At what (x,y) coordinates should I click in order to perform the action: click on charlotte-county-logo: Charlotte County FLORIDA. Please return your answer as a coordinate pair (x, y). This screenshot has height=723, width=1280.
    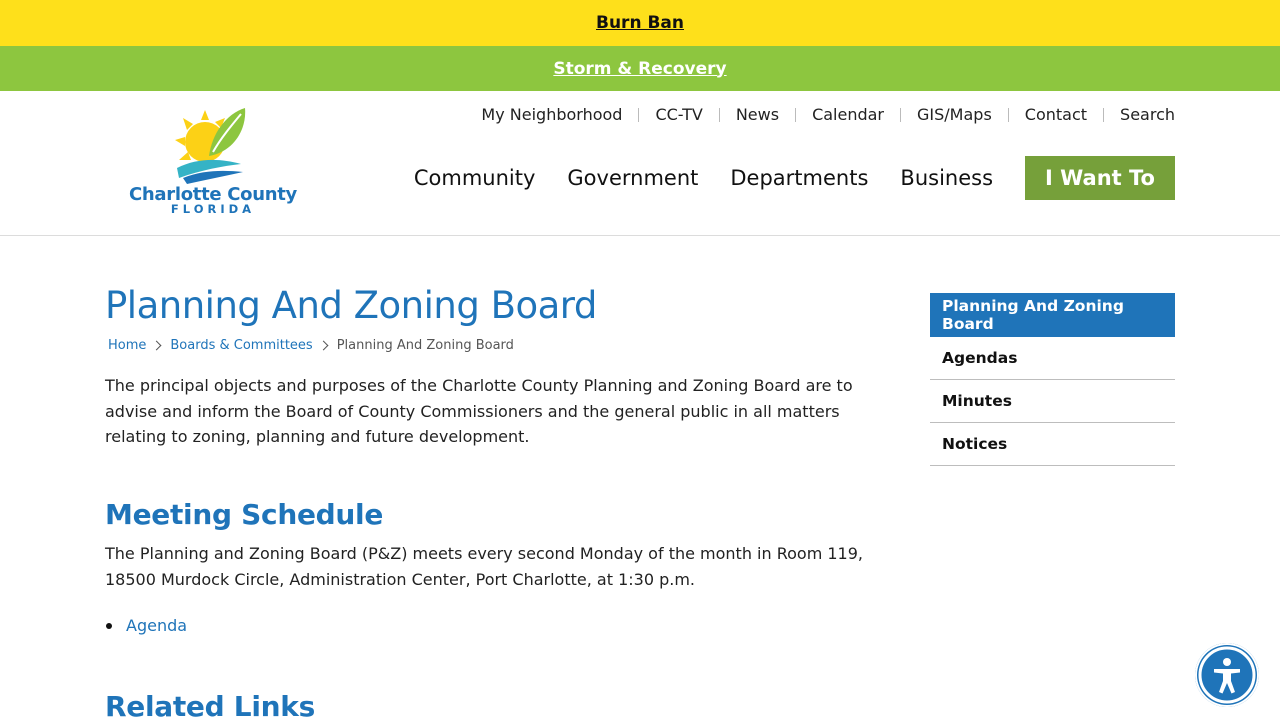
    Looking at the image, I should click on (211, 161).